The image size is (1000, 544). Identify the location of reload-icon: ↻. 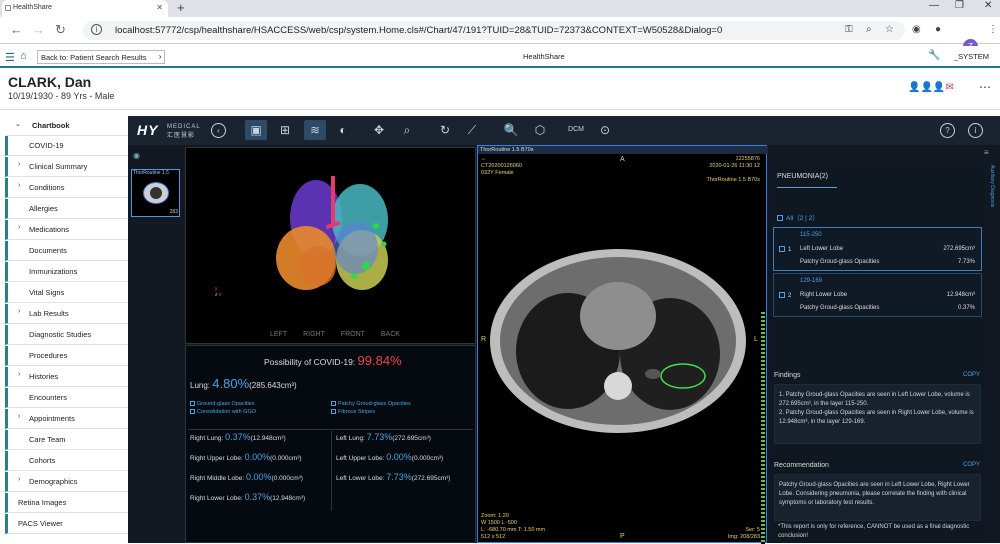
(60, 30).